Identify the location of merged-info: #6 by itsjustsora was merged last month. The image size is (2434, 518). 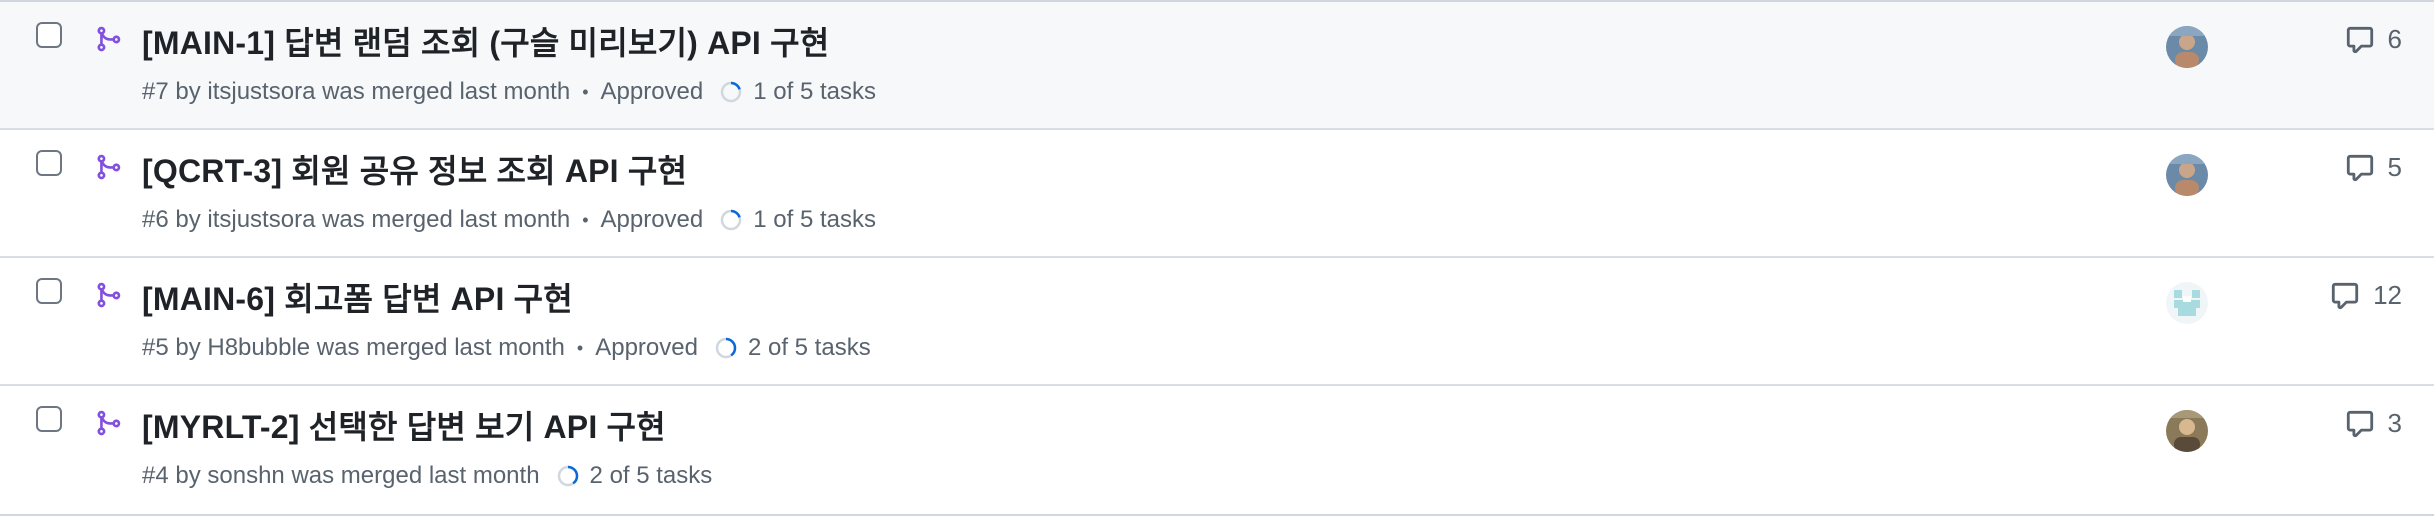
(356, 219).